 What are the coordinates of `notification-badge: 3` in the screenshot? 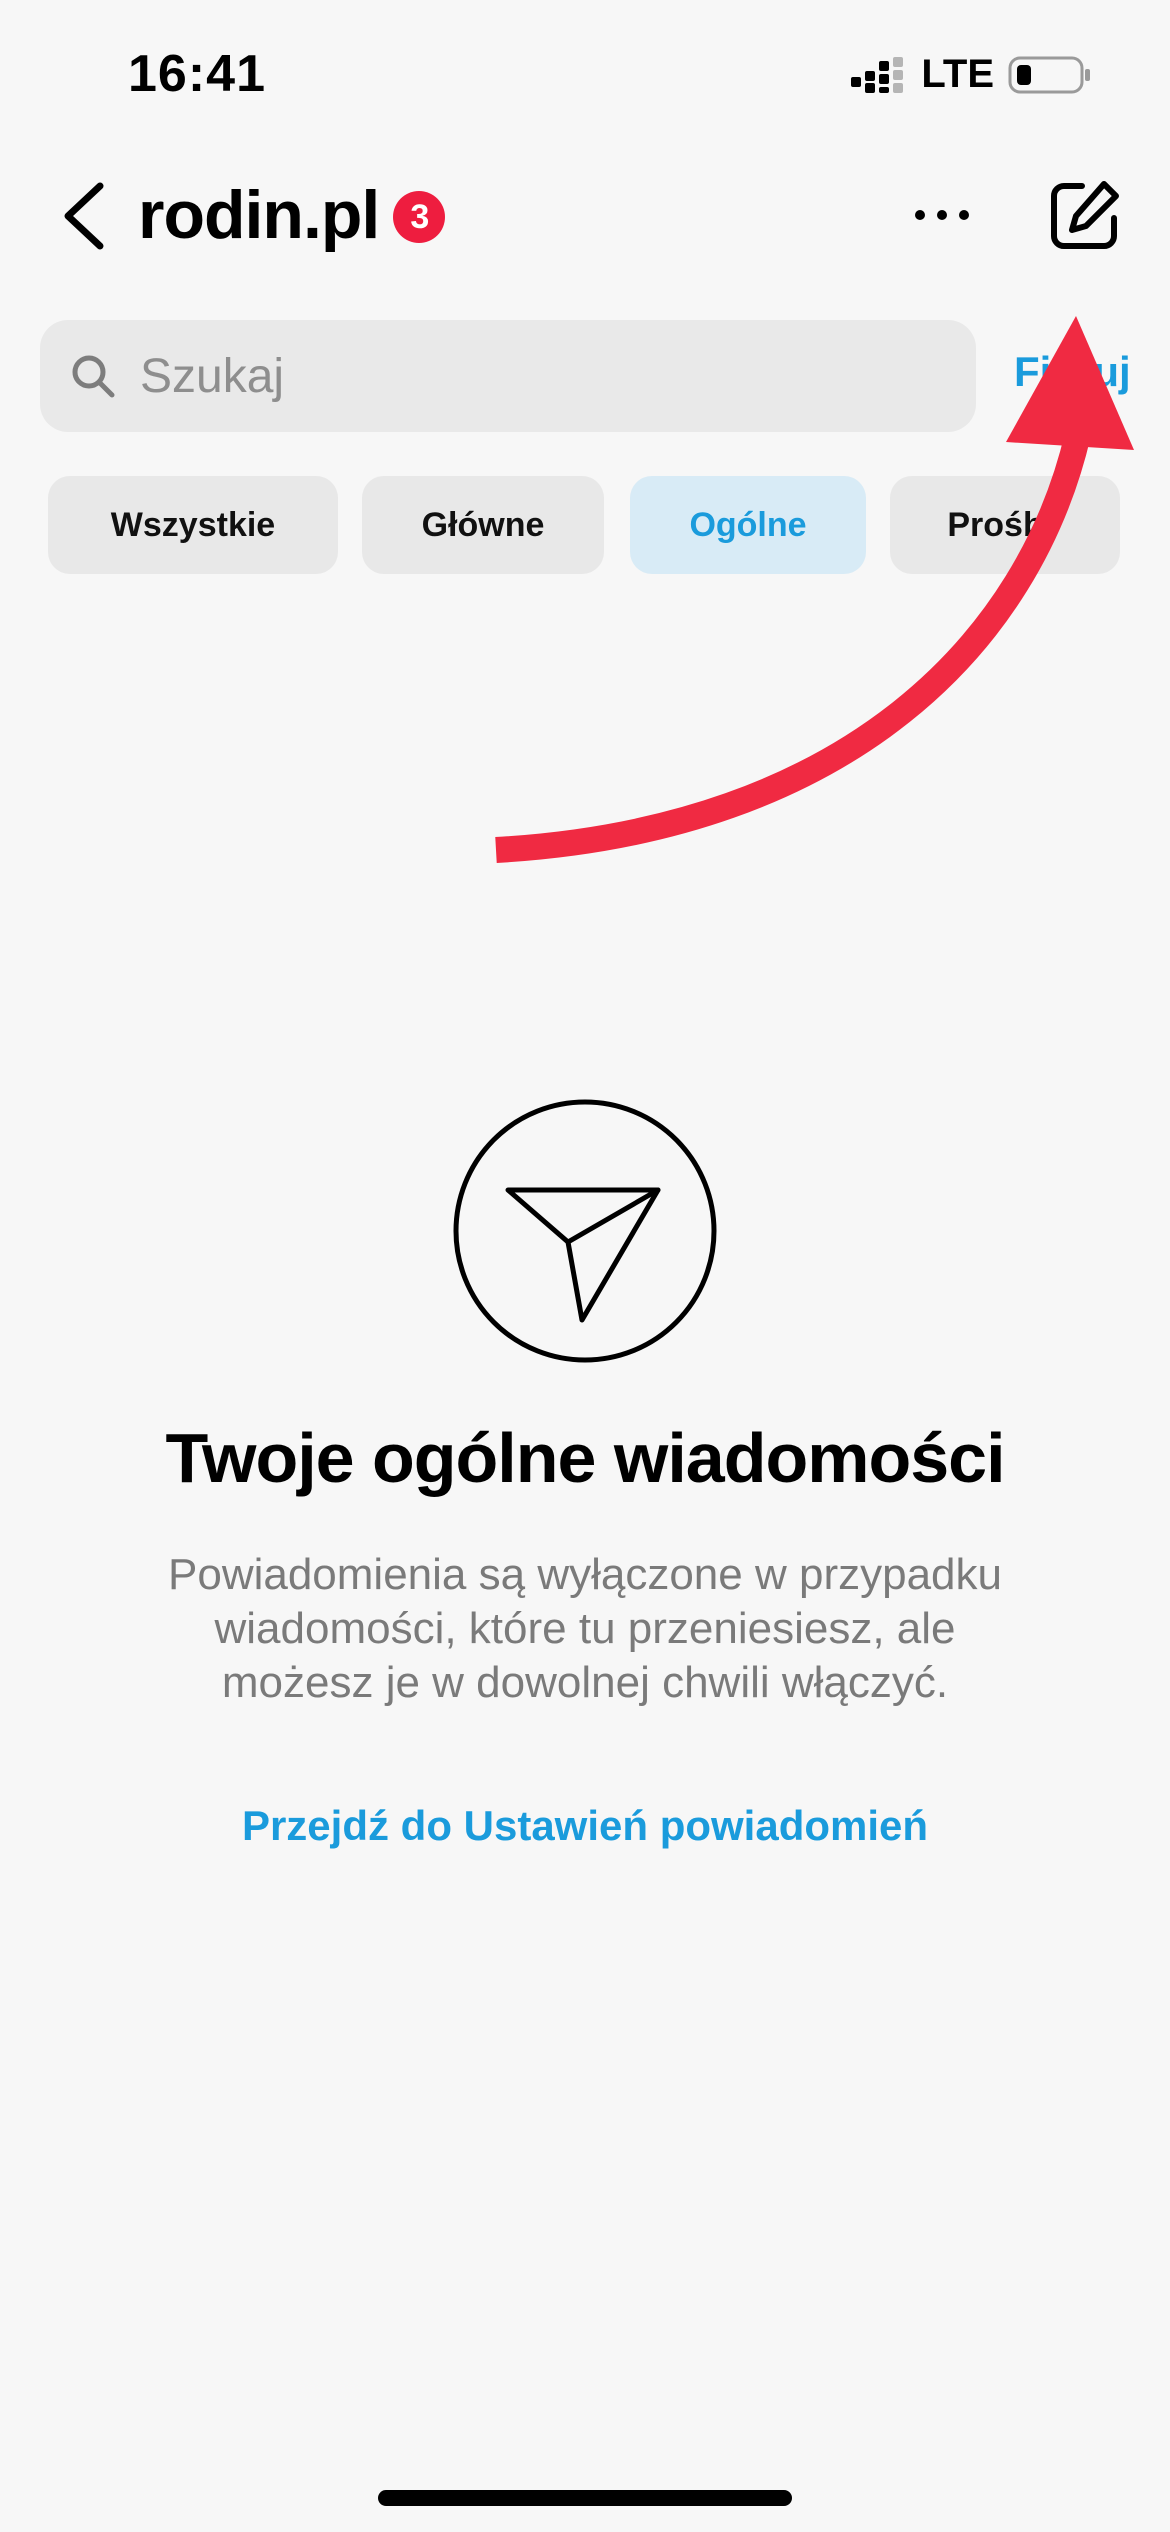 It's located at (419, 217).